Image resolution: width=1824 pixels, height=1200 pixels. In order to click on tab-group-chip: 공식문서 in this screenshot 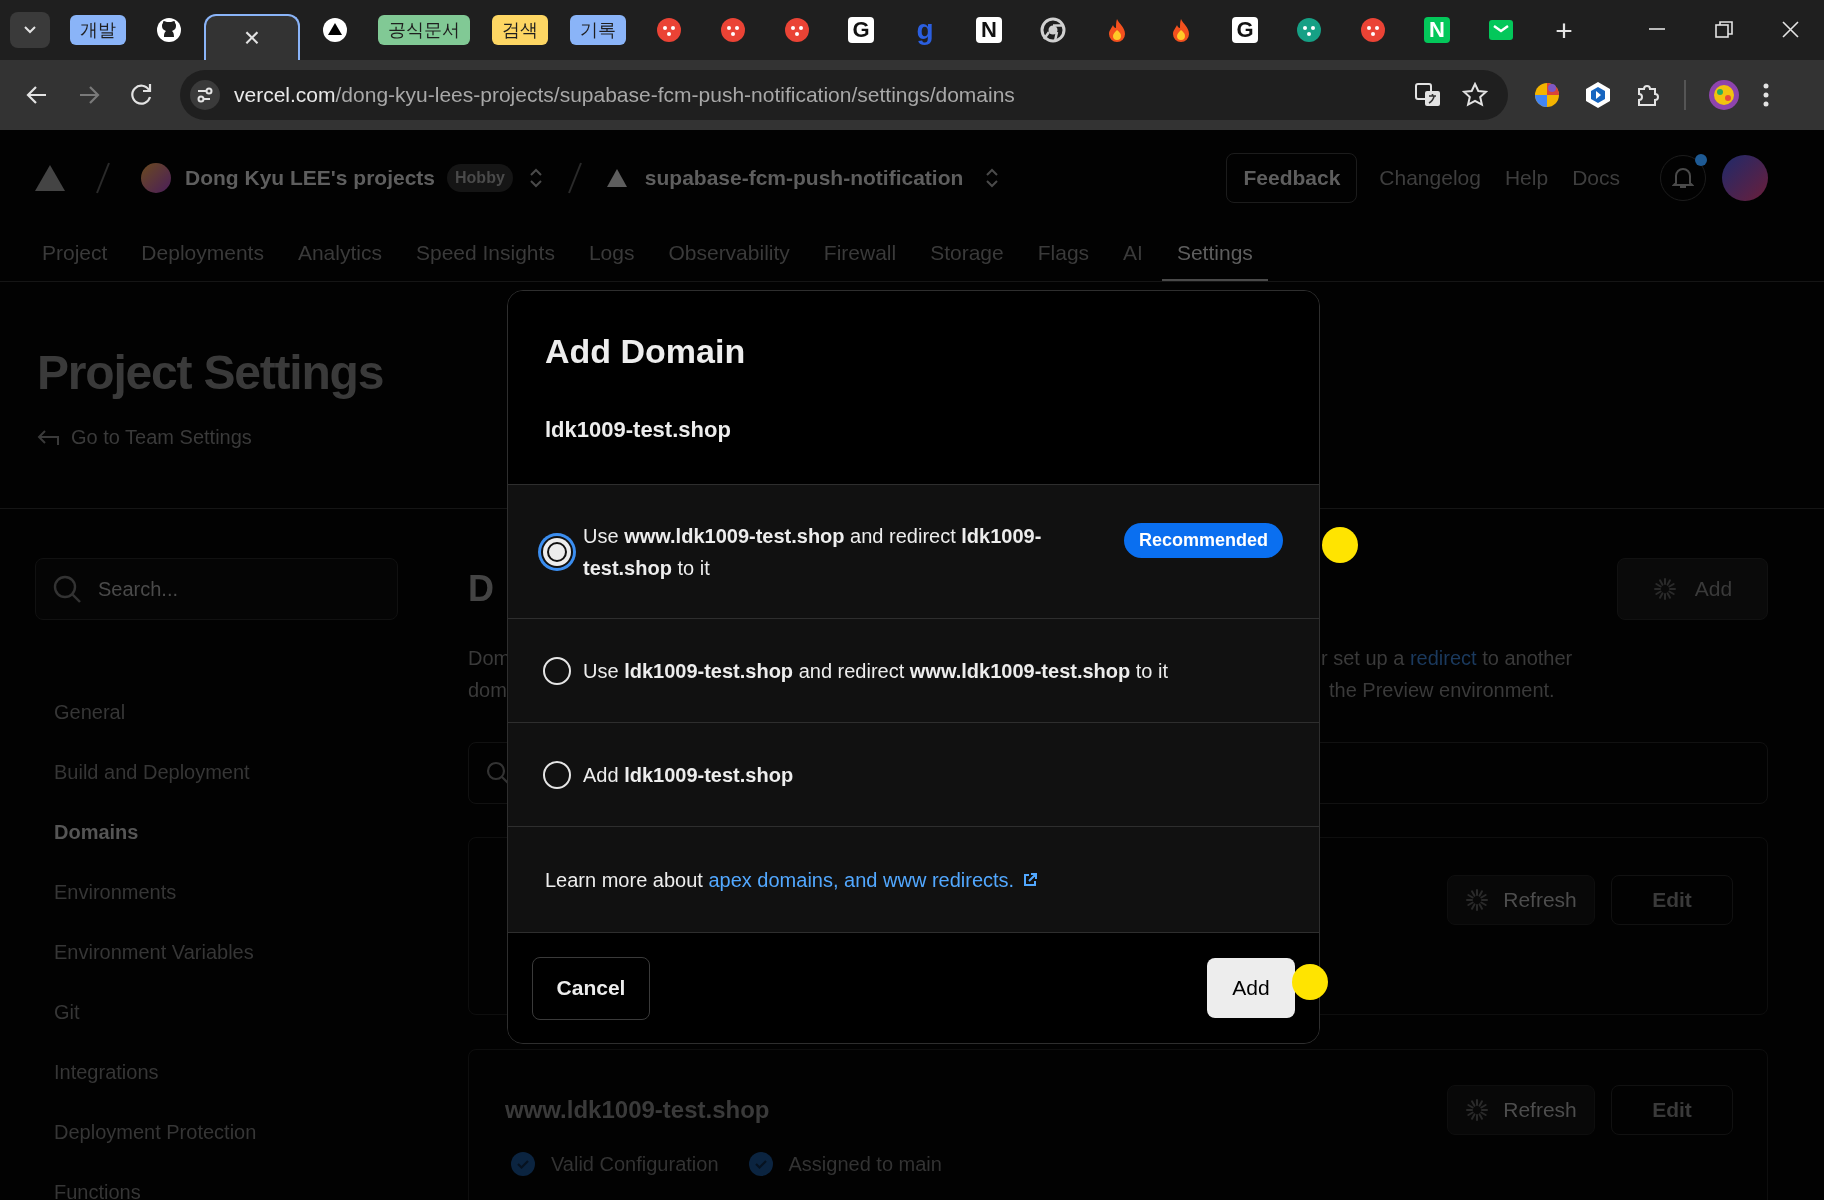, I will do `click(424, 30)`.